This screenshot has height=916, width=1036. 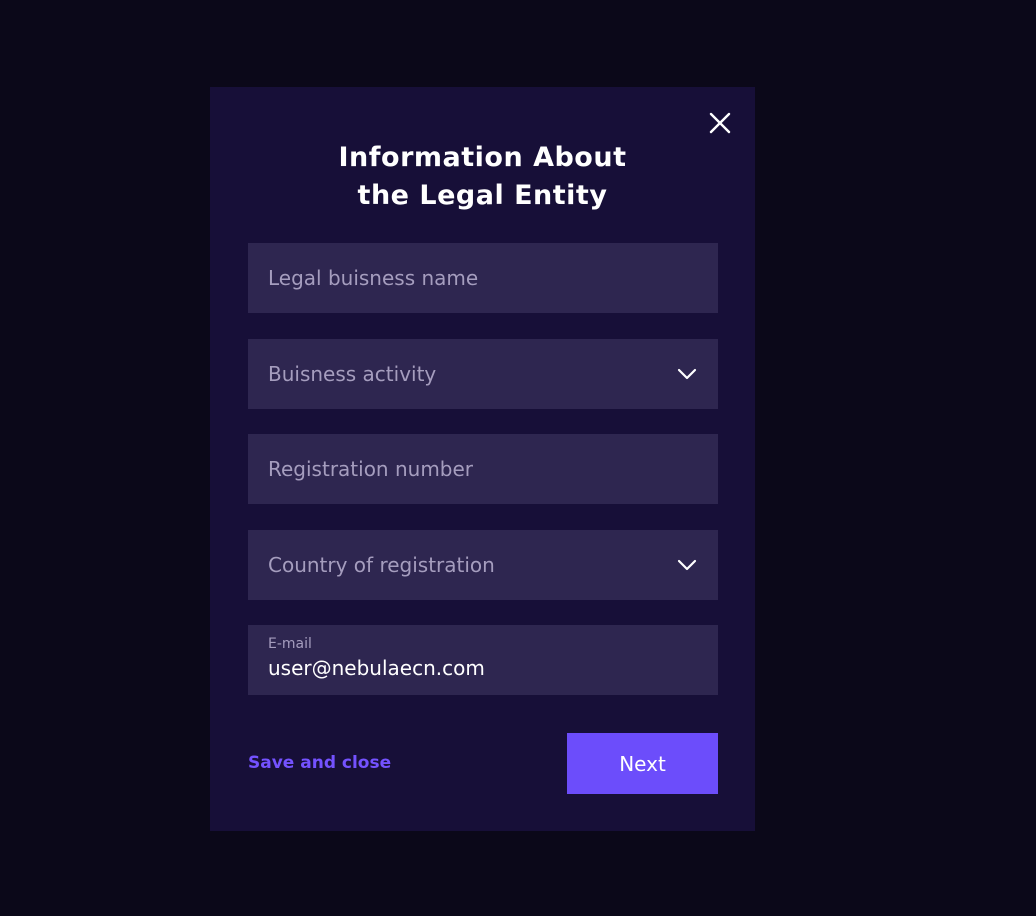 I want to click on legal-business-name-placeholder: Legal buisness name, so click(x=373, y=278).